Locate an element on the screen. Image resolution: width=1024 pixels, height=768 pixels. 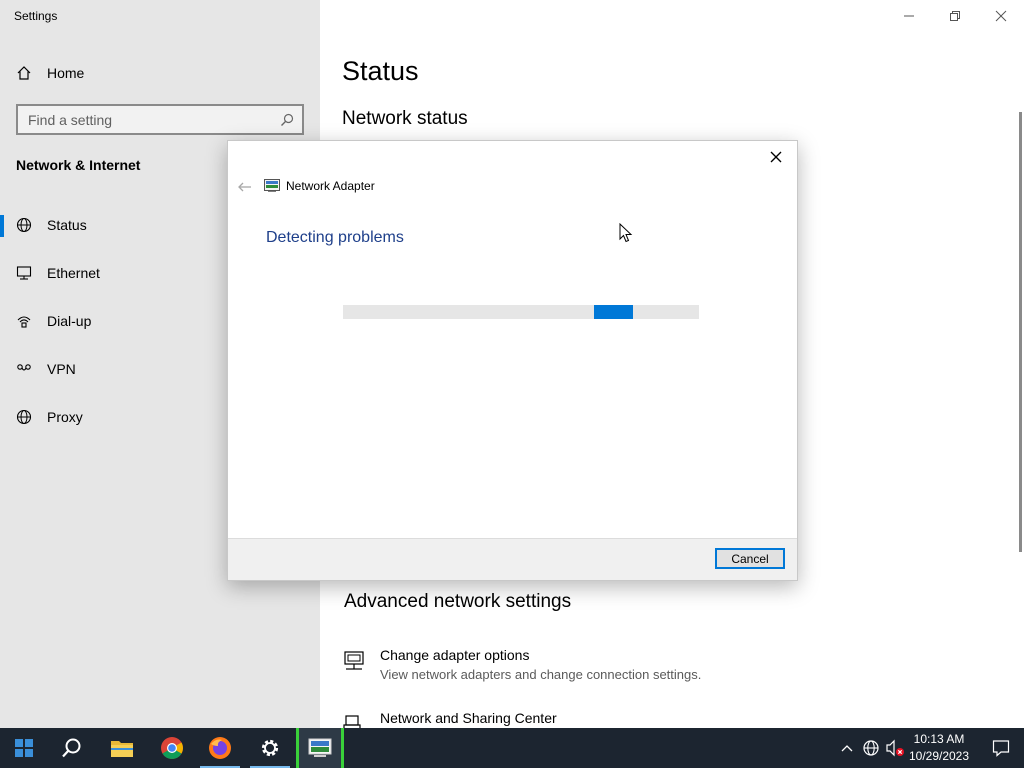
cancel-button: Cancel is located at coordinates (750, 558).